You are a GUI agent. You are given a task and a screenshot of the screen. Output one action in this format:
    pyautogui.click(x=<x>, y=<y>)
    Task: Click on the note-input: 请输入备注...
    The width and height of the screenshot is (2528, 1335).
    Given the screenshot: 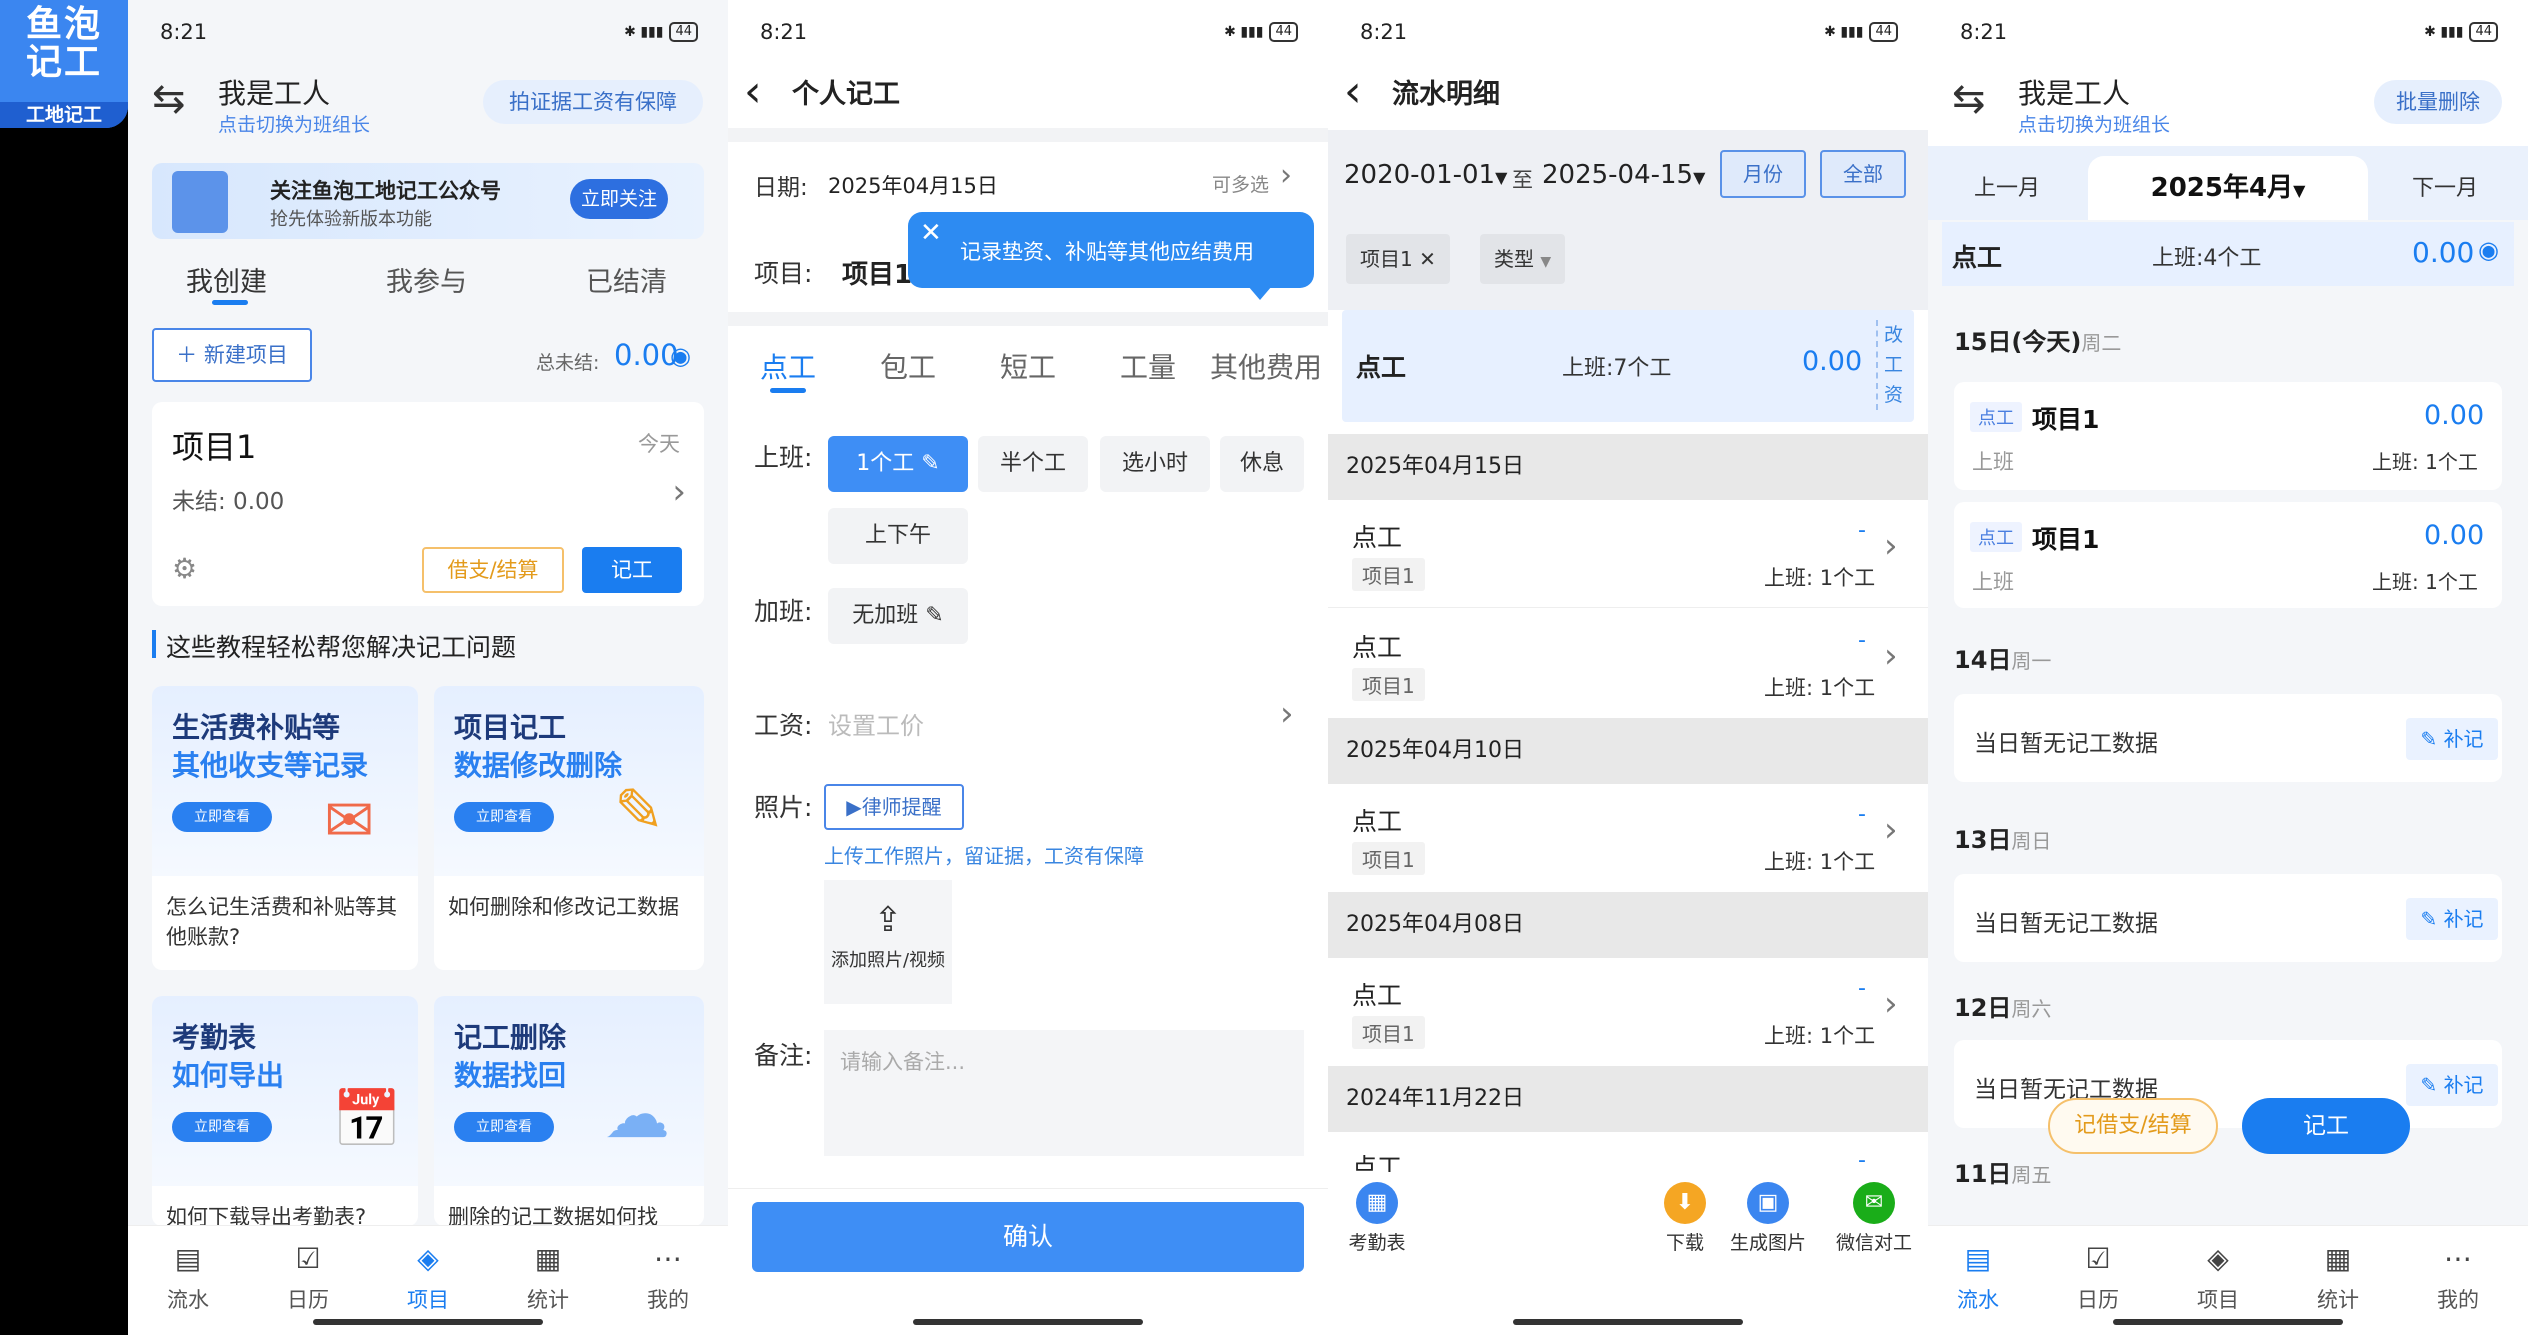 What is the action you would take?
    pyautogui.click(x=1064, y=1093)
    